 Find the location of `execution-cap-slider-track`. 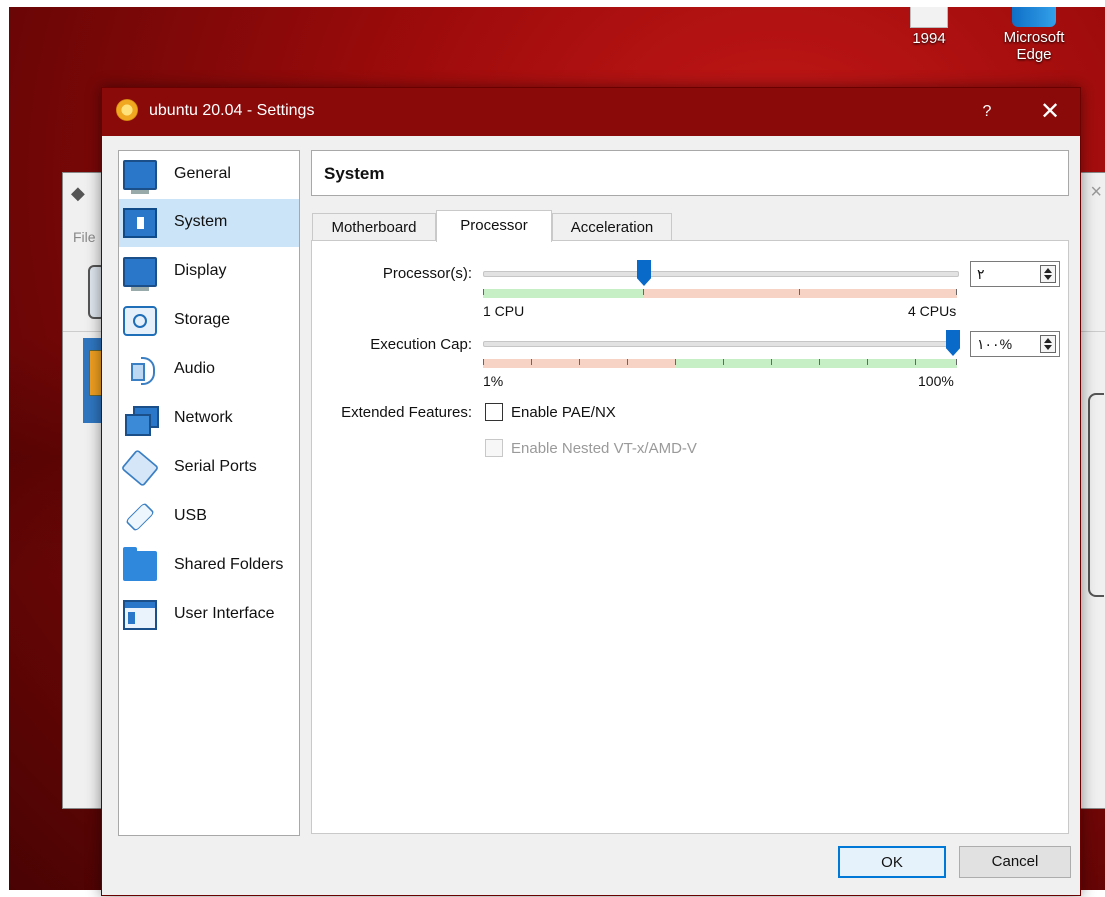

execution-cap-slider-track is located at coordinates (721, 344).